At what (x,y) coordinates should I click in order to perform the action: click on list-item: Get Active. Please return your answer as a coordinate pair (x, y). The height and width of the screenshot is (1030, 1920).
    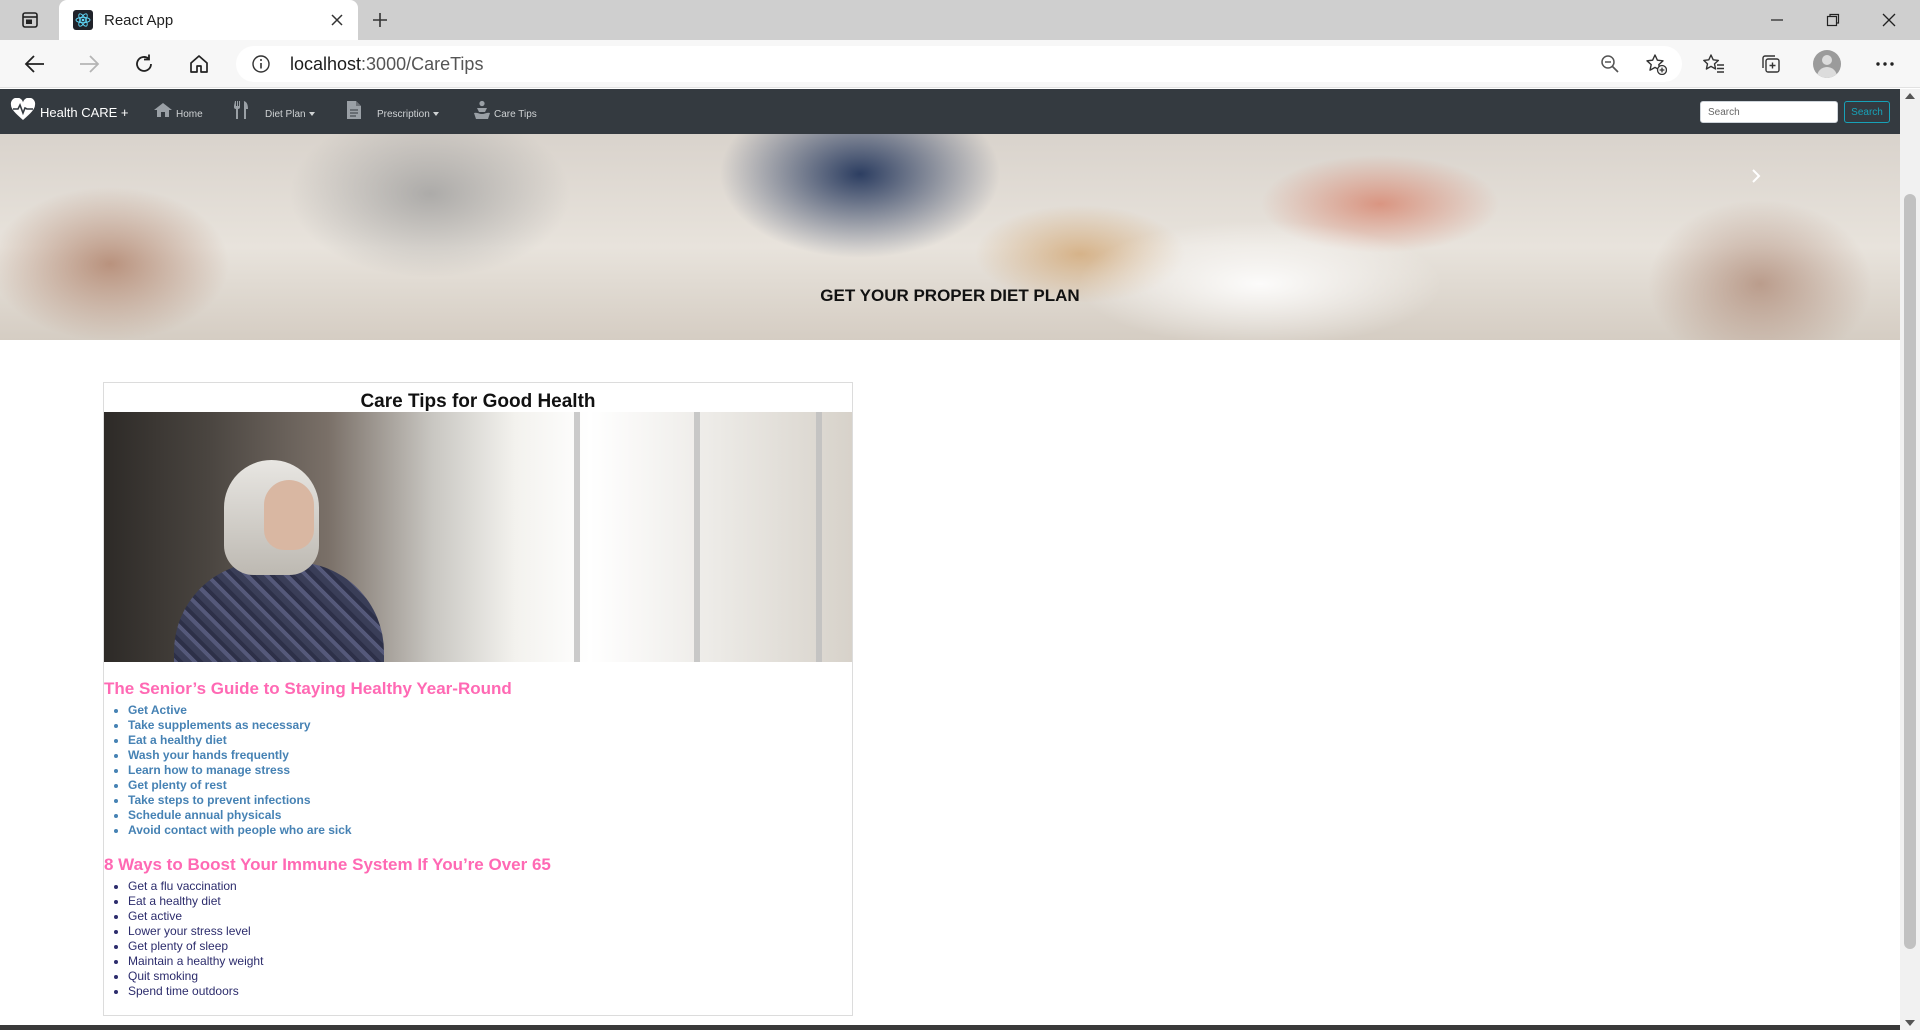
    Looking at the image, I should click on (240, 710).